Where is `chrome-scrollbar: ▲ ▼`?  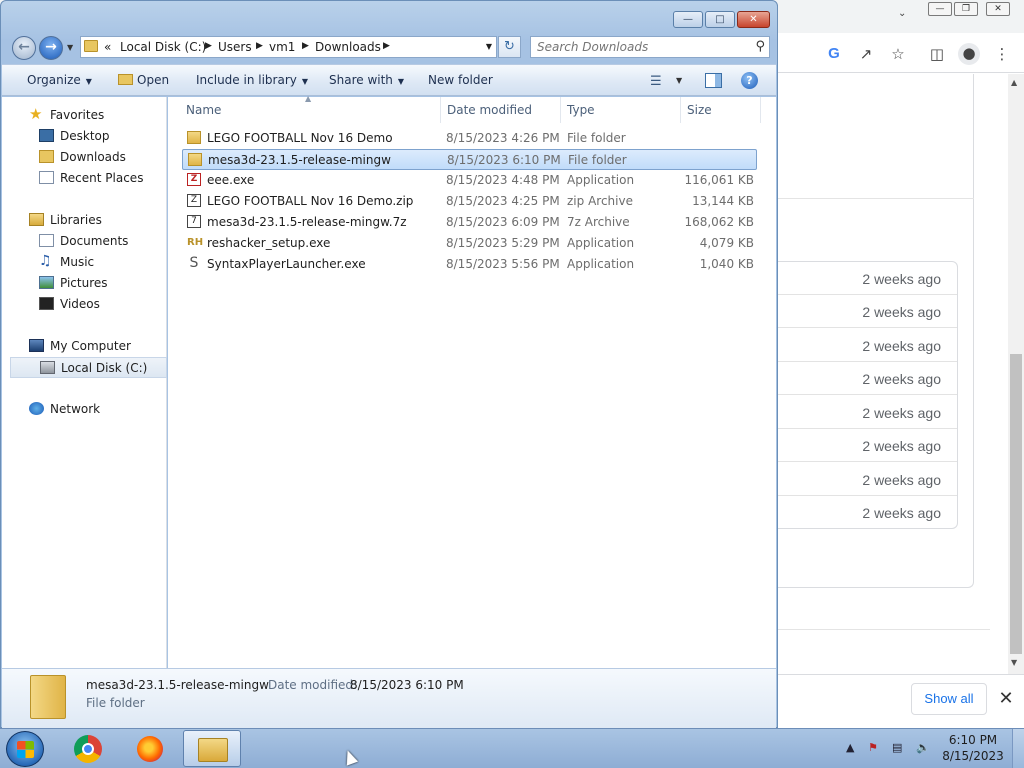
chrome-scrollbar: ▲ ▼ is located at coordinates (1016, 374).